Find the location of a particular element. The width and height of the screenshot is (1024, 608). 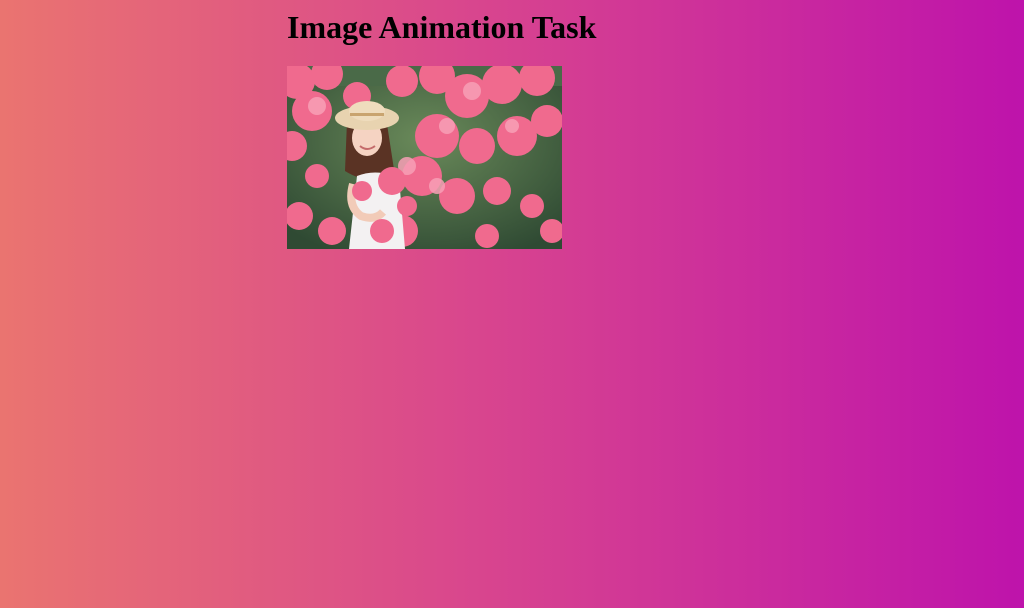

flower-portrait-image is located at coordinates (424, 157).